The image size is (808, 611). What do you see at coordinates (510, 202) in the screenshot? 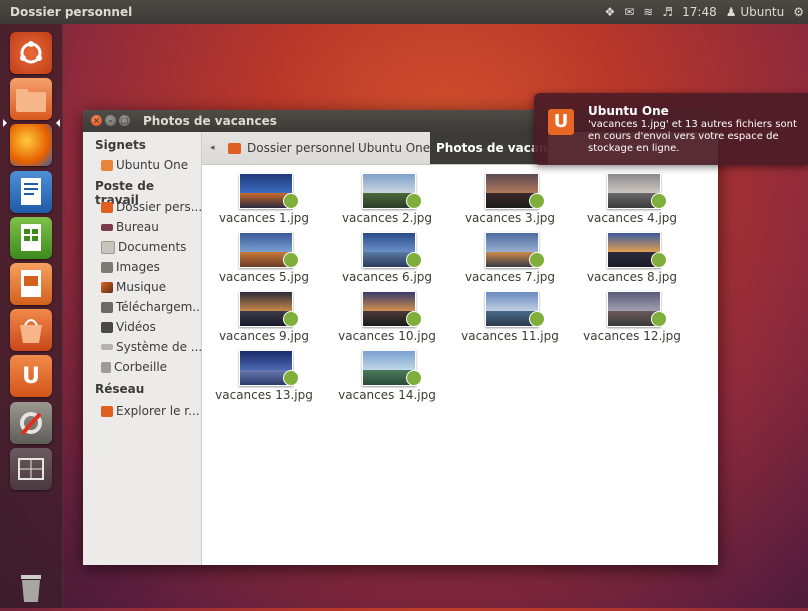
I see `file-item: vacances 3.jpg` at bounding box center [510, 202].